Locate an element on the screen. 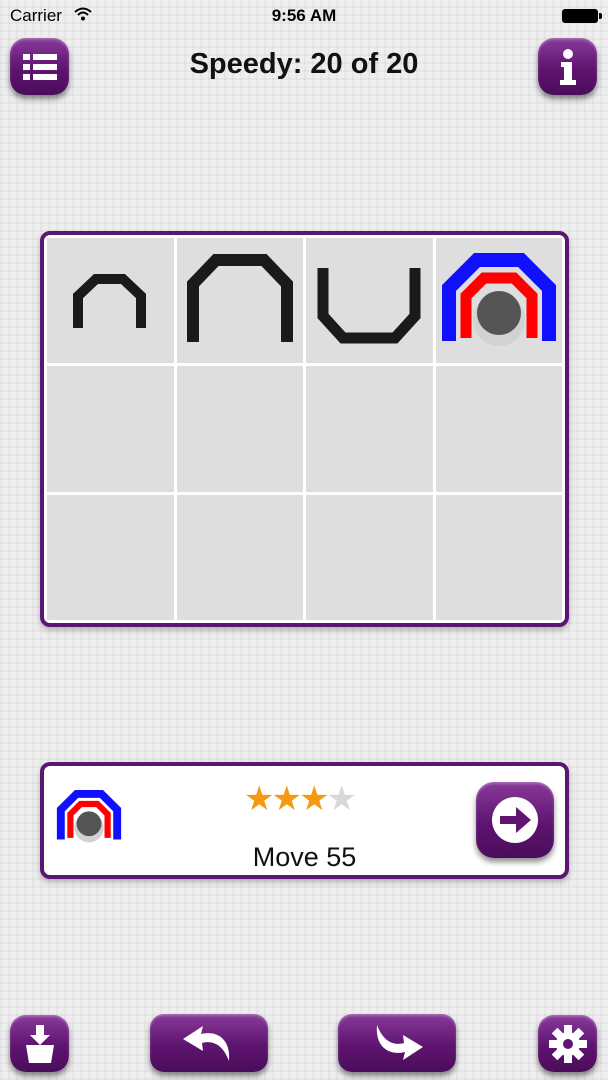 This screenshot has height=1080, width=608. info-icon is located at coordinates (567, 66).